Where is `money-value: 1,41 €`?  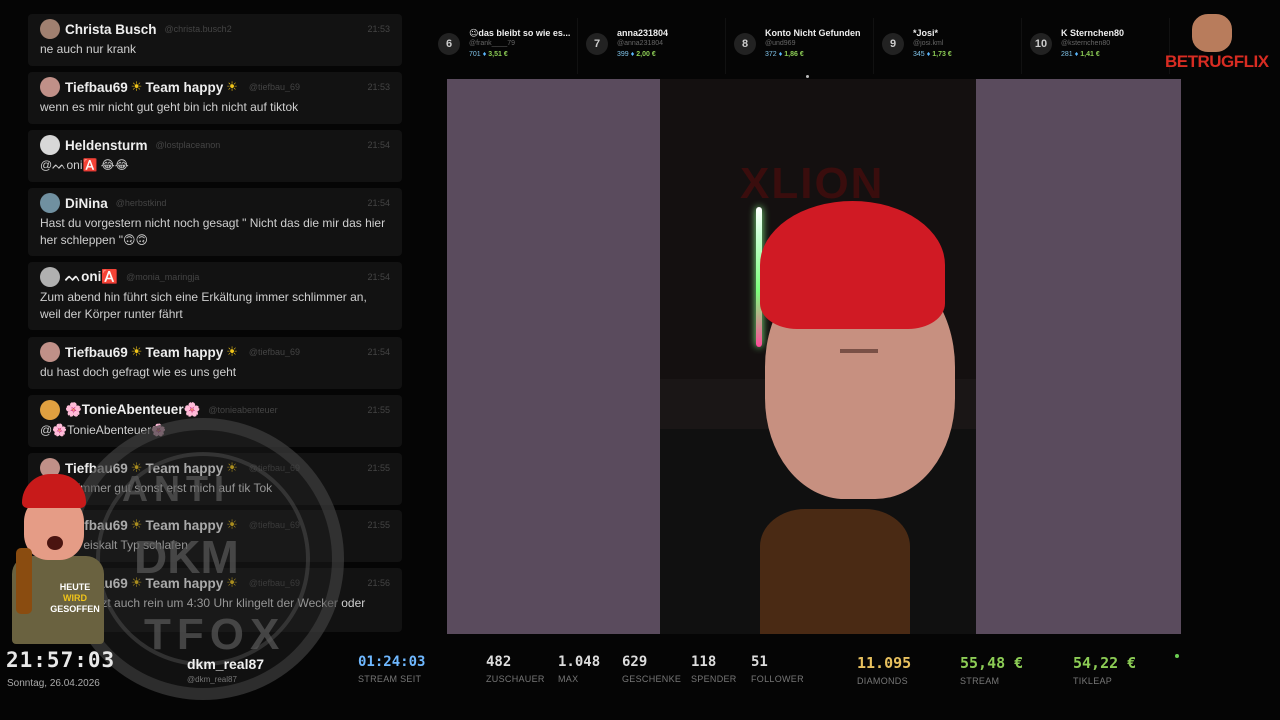
money-value: 1,41 € is located at coordinates (1090, 54).